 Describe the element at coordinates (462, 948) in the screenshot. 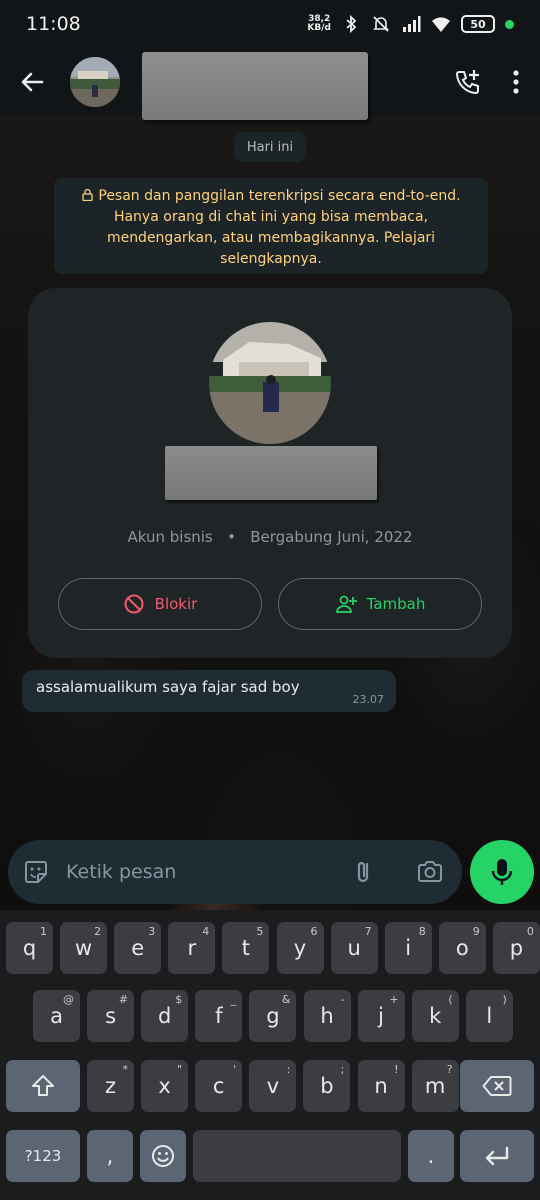

I see `key-o: o9` at that location.